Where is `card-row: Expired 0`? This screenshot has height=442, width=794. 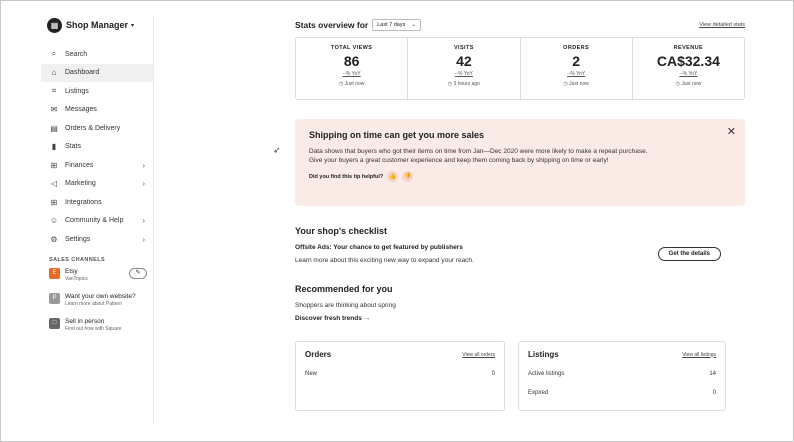 card-row: Expired 0 is located at coordinates (622, 393).